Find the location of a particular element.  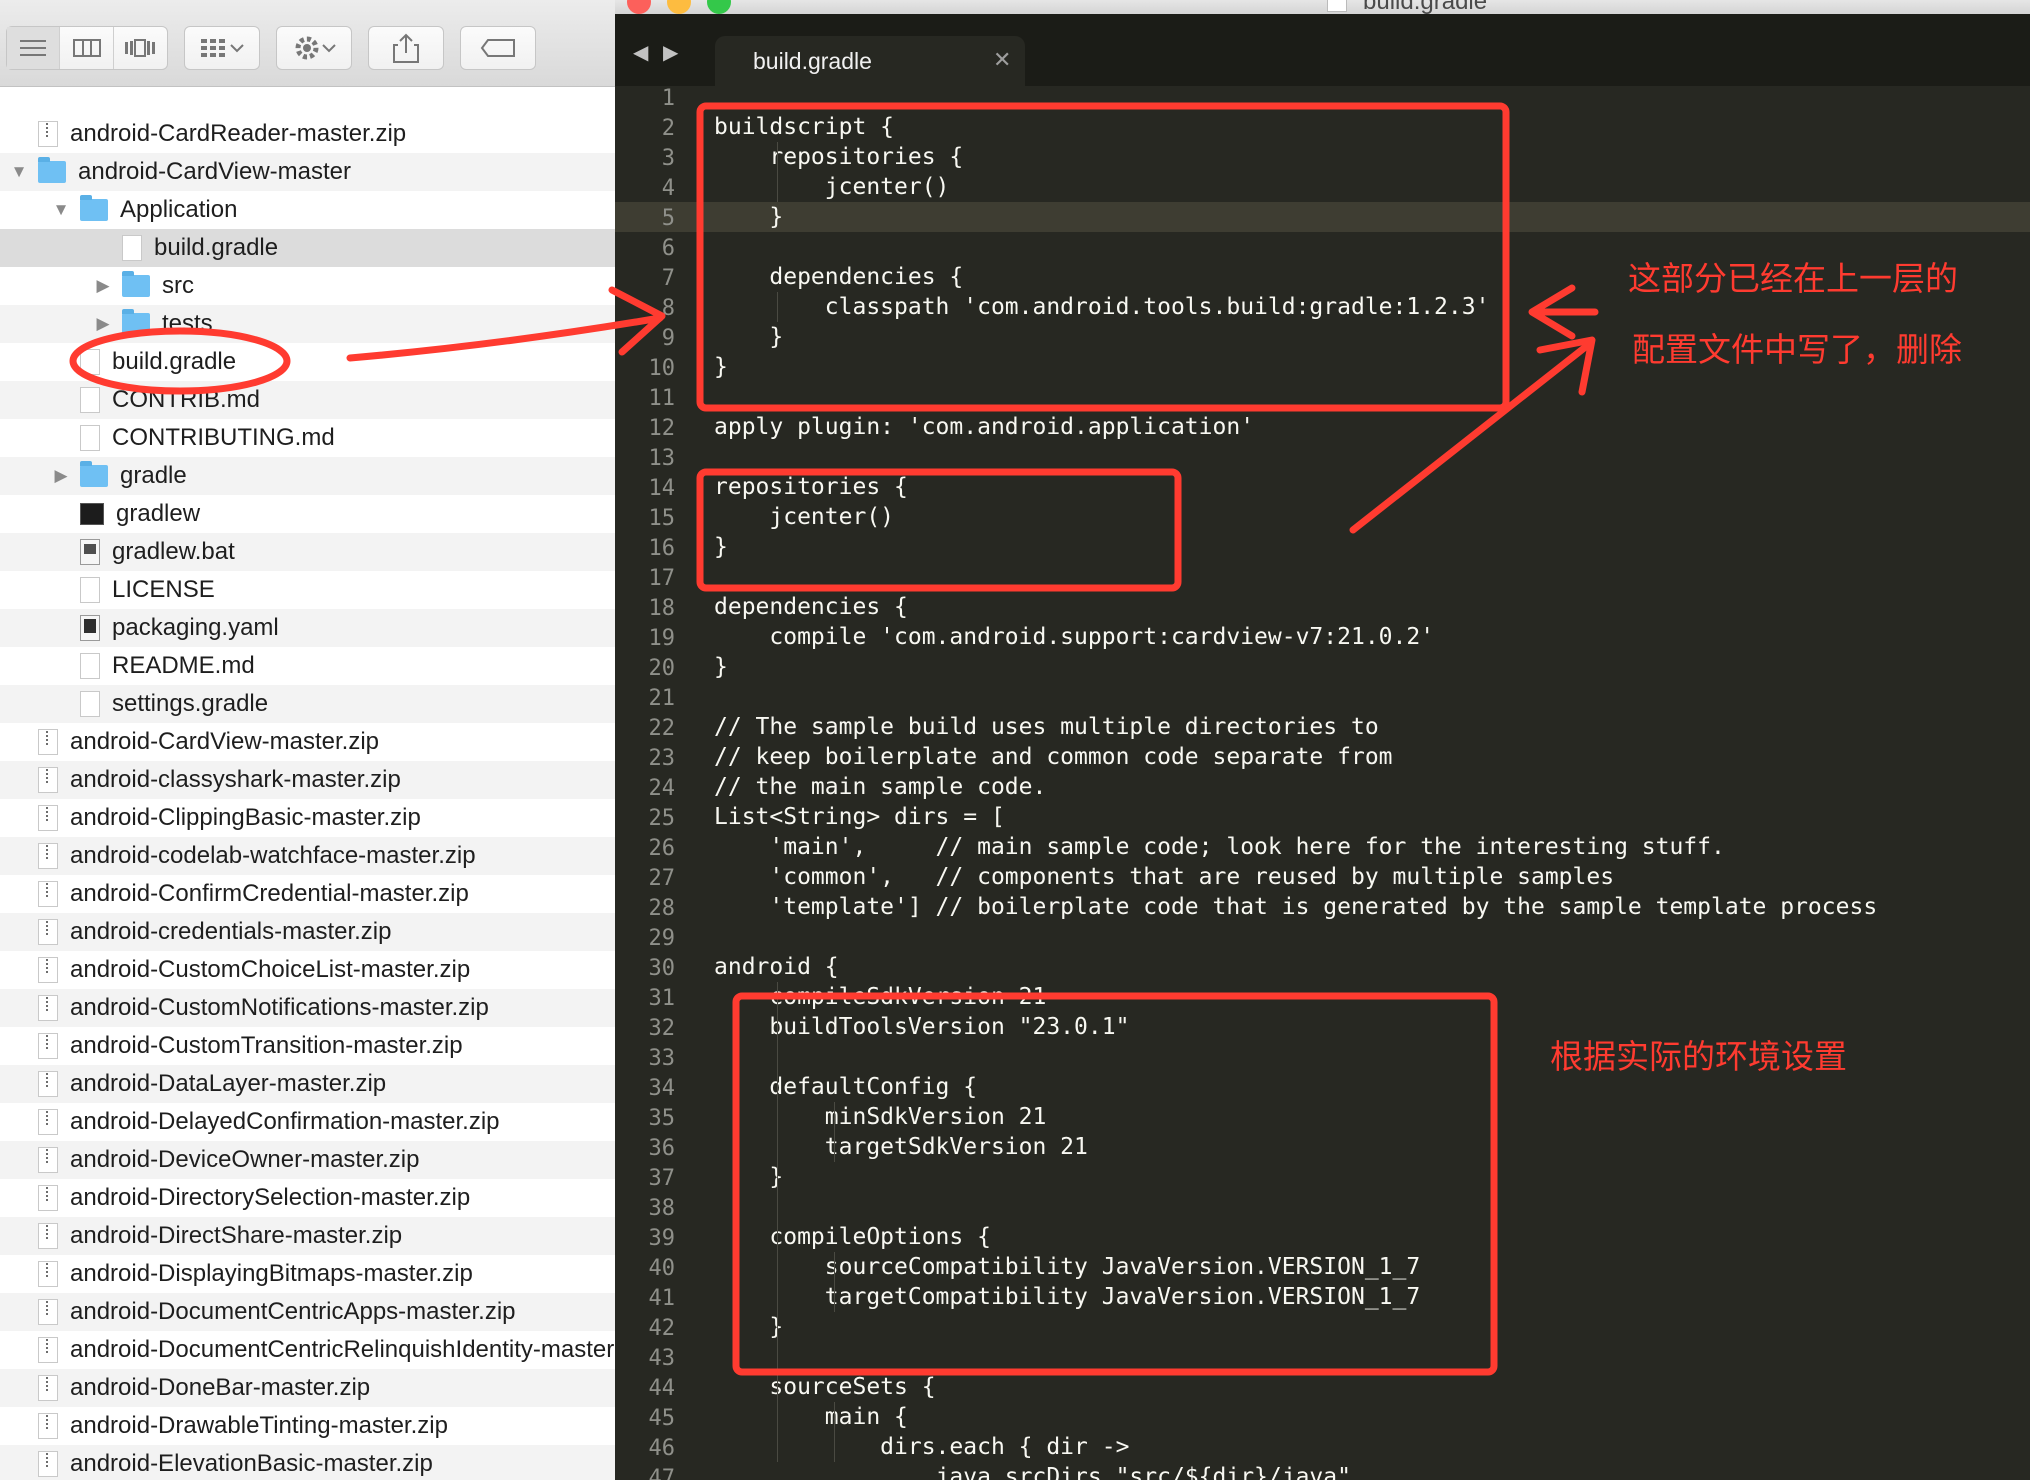

arrow-to-repositories-note is located at coordinates (1470, 437).